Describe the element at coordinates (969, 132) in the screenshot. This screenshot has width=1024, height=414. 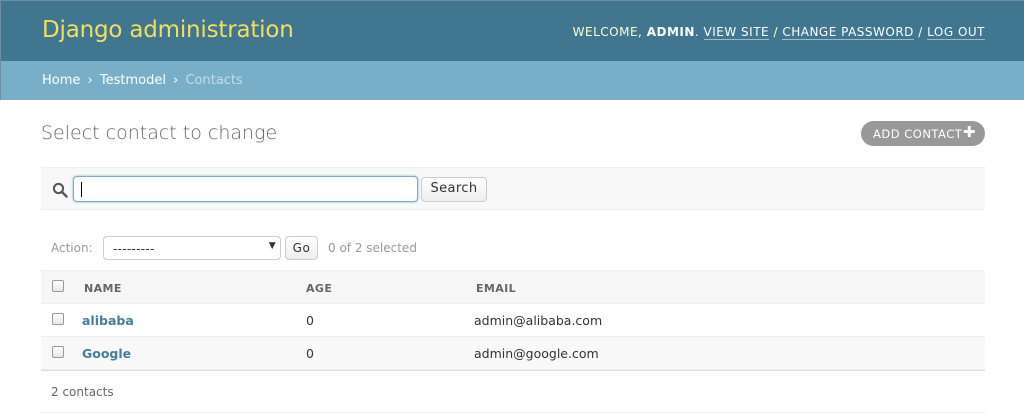
I see `plus-icon: ✚` at that location.